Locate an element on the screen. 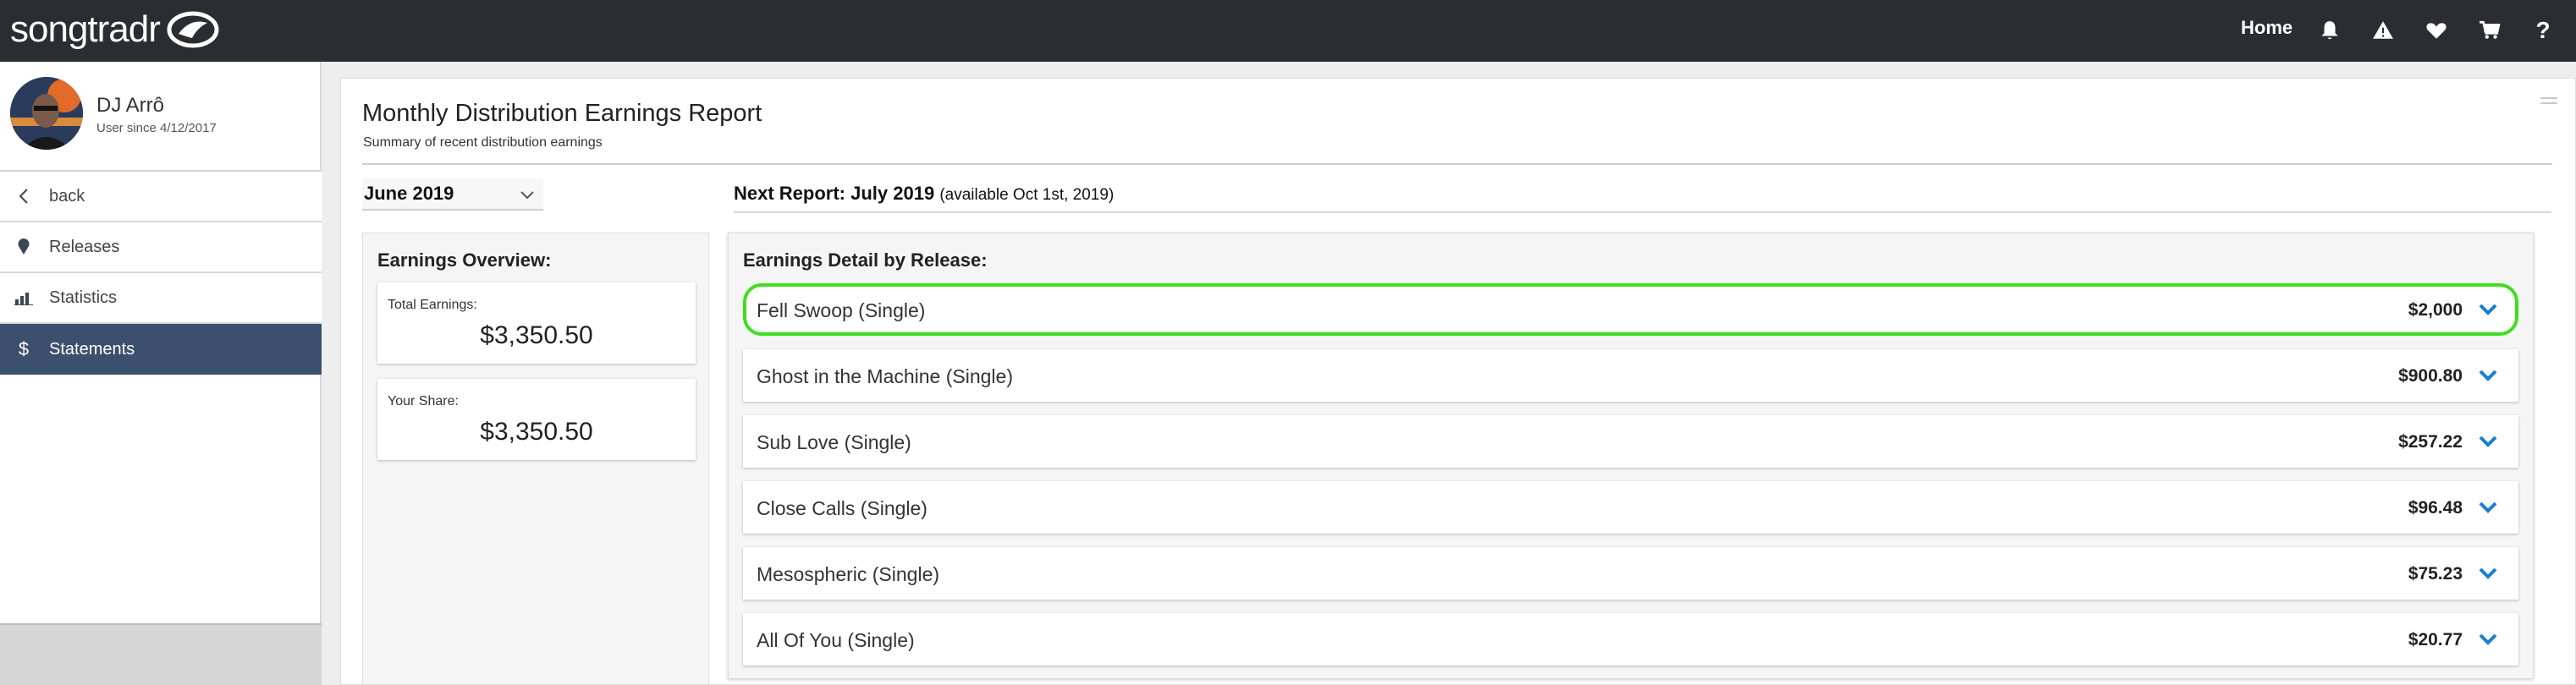  help-glyph: ? is located at coordinates (2543, 30).